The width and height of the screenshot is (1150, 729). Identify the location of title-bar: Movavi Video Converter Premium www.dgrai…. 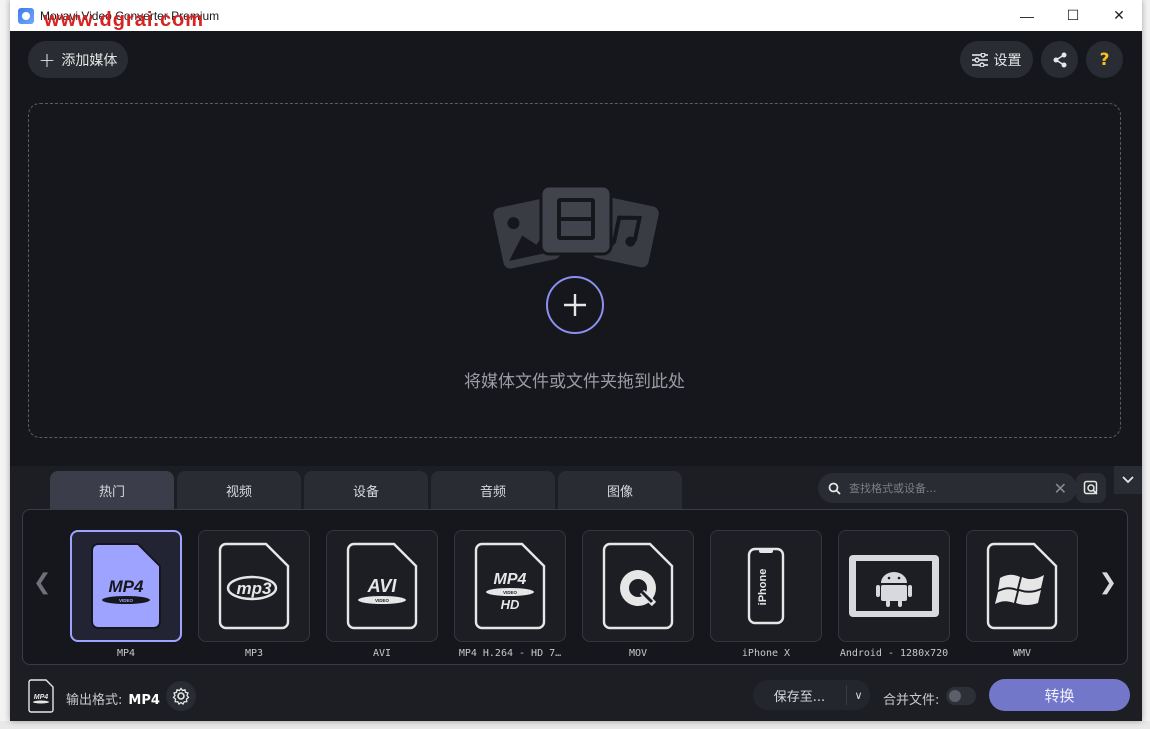
(576, 15).